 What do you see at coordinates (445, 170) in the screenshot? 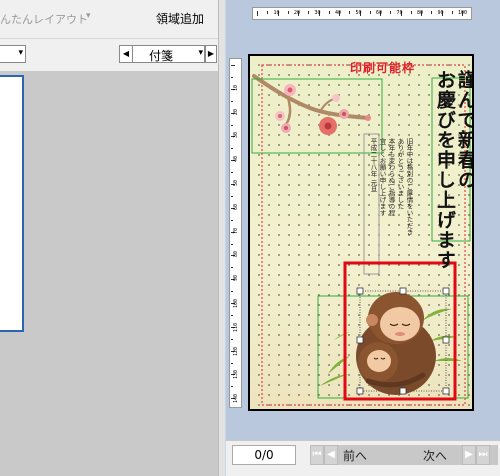
I see `greeting-line: お慶びを申し上げます` at bounding box center [445, 170].